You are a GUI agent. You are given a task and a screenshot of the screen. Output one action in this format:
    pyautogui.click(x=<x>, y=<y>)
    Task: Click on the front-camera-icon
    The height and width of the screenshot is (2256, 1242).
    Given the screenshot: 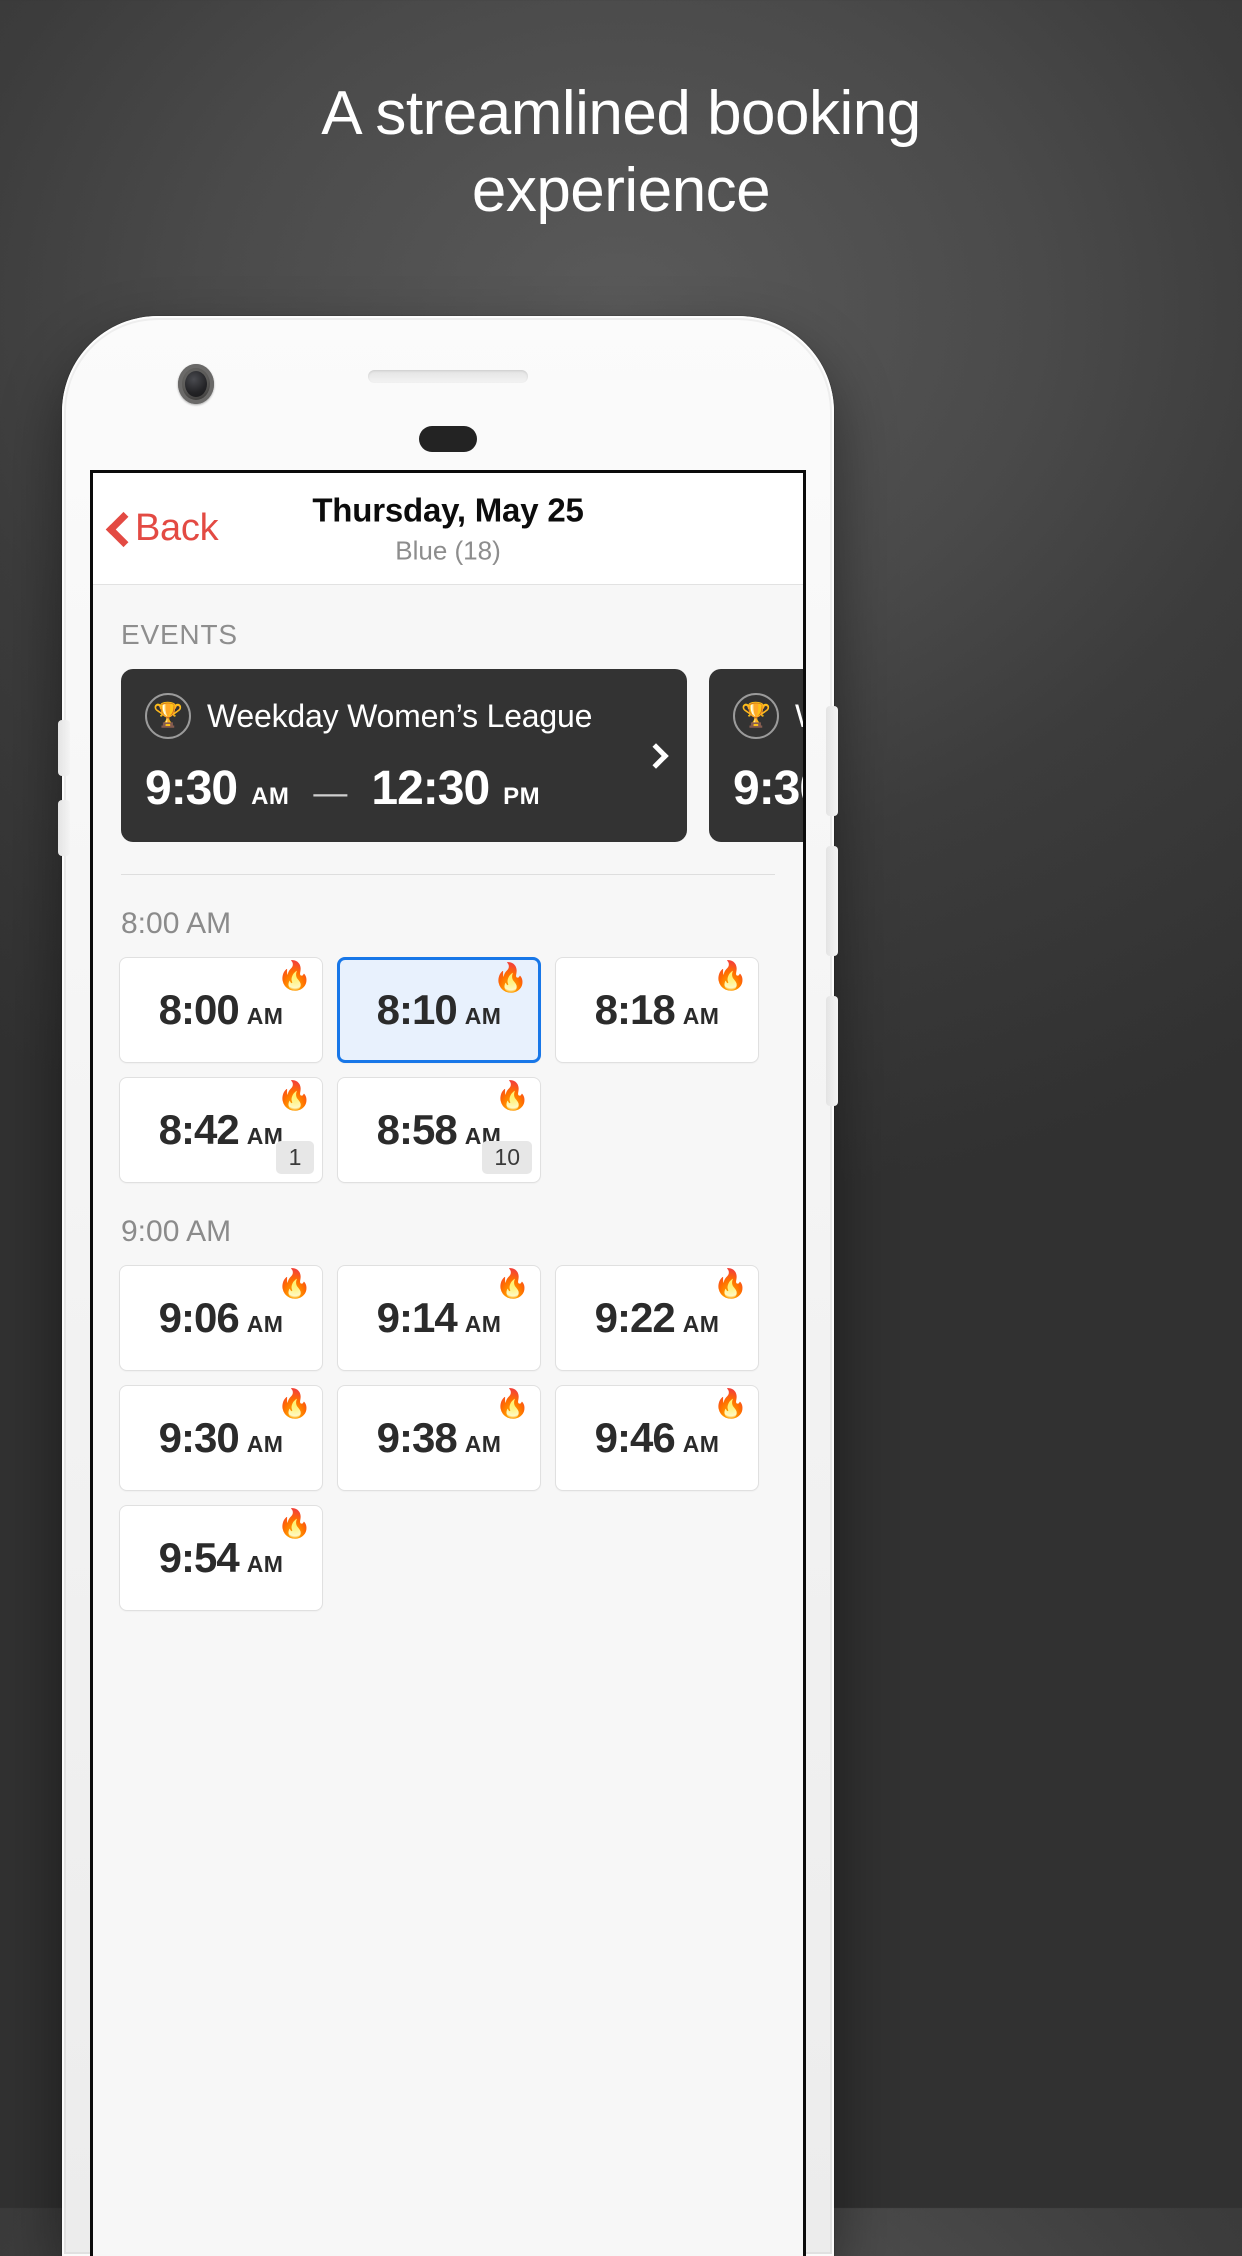 What is the action you would take?
    pyautogui.click(x=196, y=384)
    